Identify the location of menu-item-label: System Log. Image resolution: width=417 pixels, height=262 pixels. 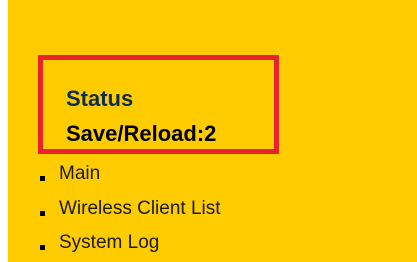
(109, 242).